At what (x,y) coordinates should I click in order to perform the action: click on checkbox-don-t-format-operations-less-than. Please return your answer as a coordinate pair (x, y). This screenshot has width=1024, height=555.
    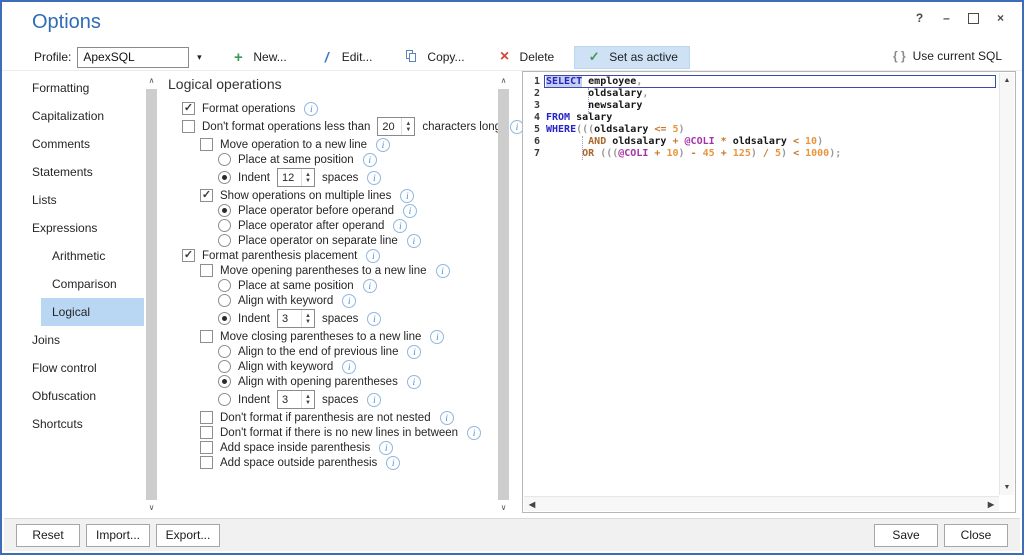
    Looking at the image, I should click on (188, 126).